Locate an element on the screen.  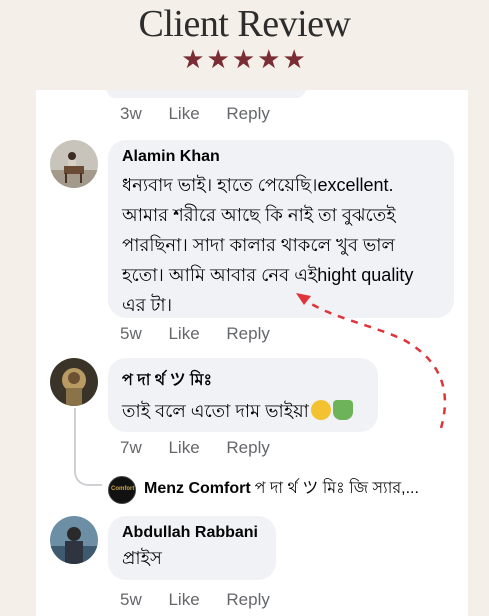
arrow-annotation is located at coordinates (371, 361).